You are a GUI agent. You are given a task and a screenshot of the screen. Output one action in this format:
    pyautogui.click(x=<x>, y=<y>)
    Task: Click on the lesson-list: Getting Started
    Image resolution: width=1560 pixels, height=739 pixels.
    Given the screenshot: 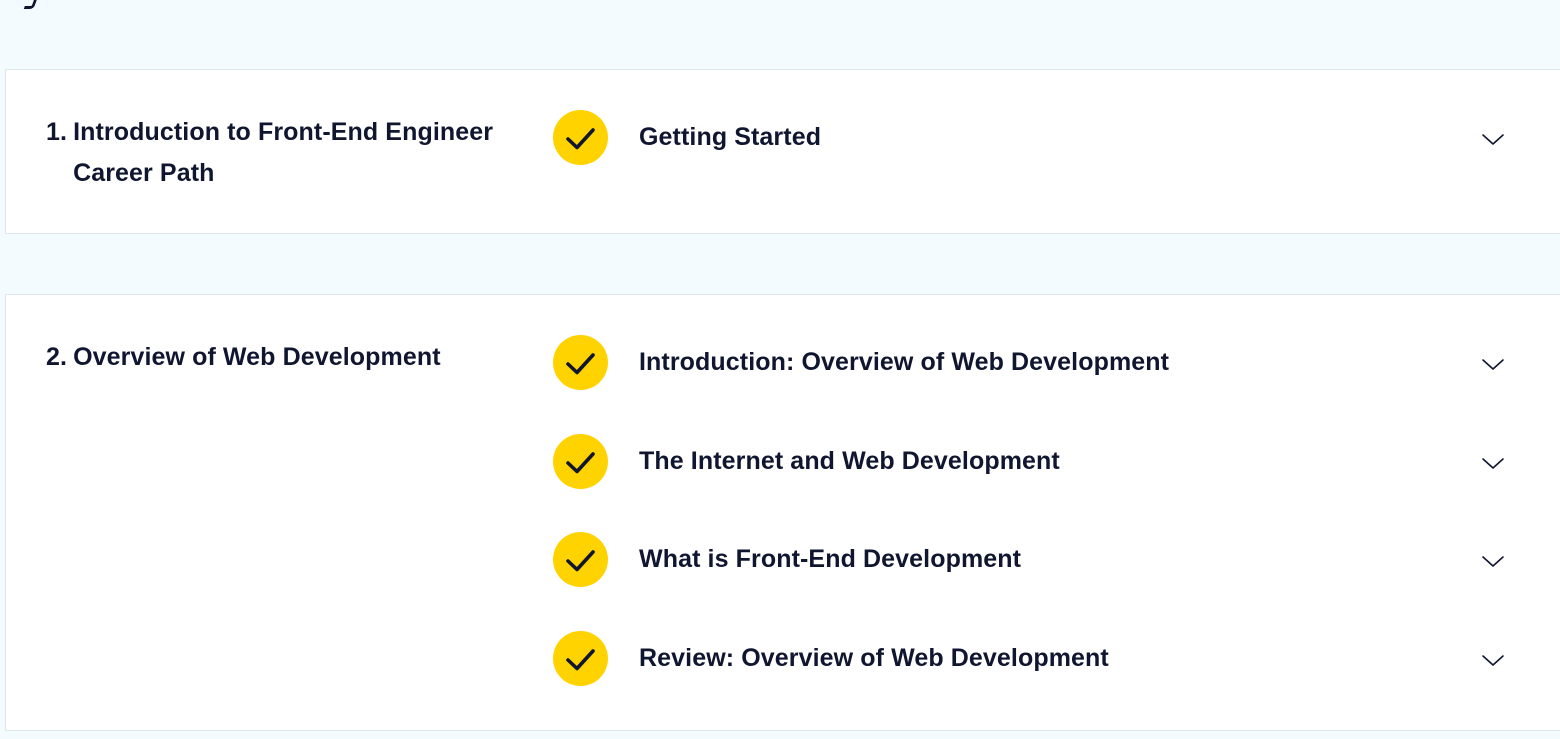 What is the action you would take?
    pyautogui.click(x=1036, y=159)
    